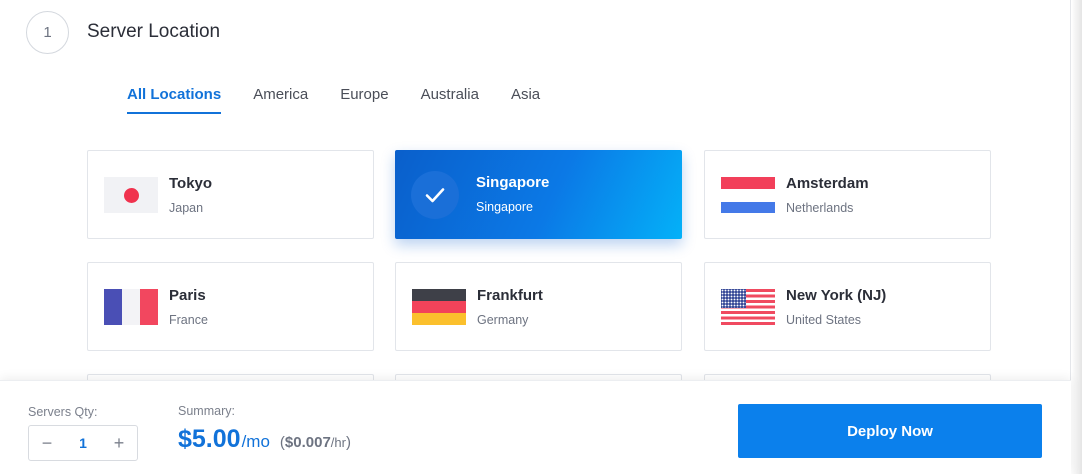 The height and width of the screenshot is (474, 1082). What do you see at coordinates (439, 307) in the screenshot?
I see `germany-flag-icon` at bounding box center [439, 307].